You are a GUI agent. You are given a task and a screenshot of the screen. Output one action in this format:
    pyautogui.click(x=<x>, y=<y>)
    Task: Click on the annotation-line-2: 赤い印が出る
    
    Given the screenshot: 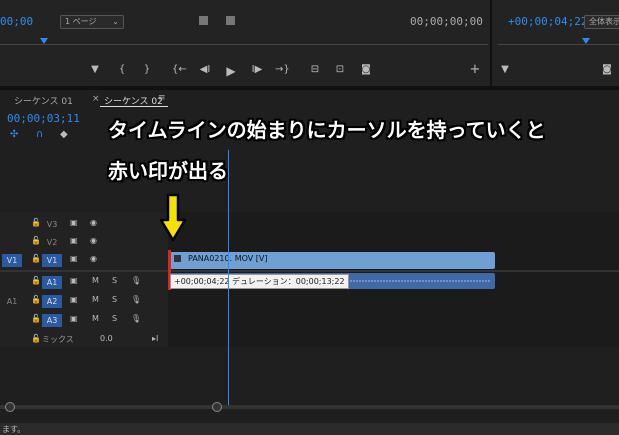 What is the action you would take?
    pyautogui.click(x=168, y=171)
    